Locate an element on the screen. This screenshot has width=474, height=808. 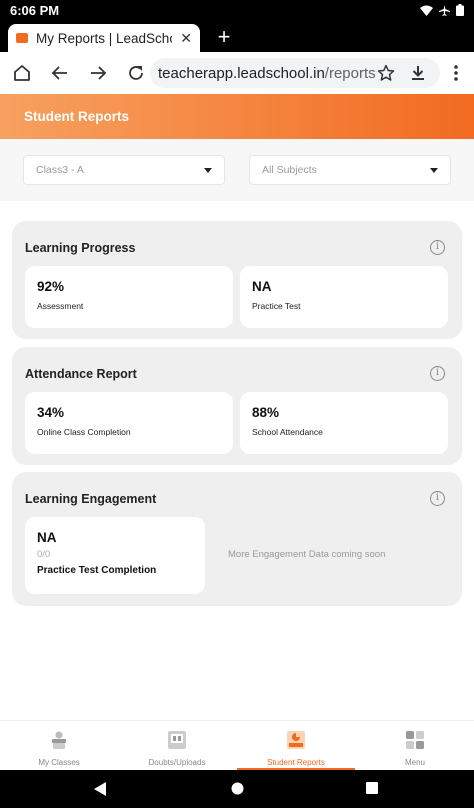
reload-button is located at coordinates (136, 73).